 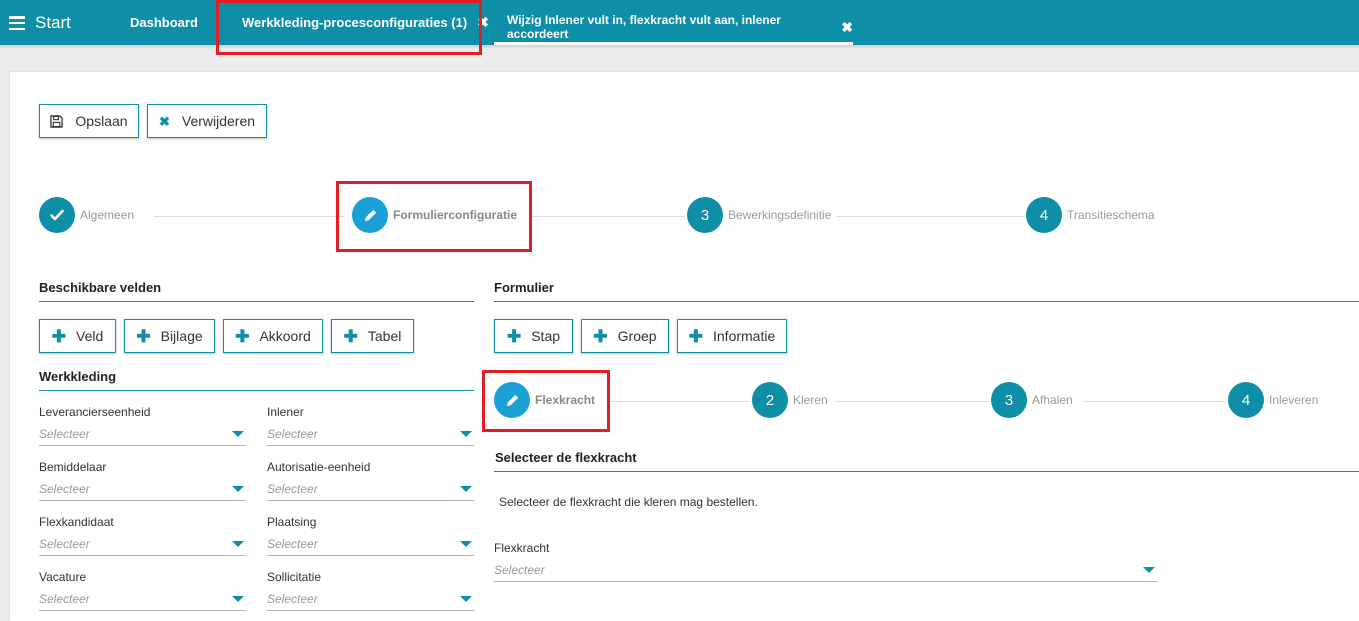 What do you see at coordinates (1294, 400) in the screenshot?
I see `step-label: Inleveren` at bounding box center [1294, 400].